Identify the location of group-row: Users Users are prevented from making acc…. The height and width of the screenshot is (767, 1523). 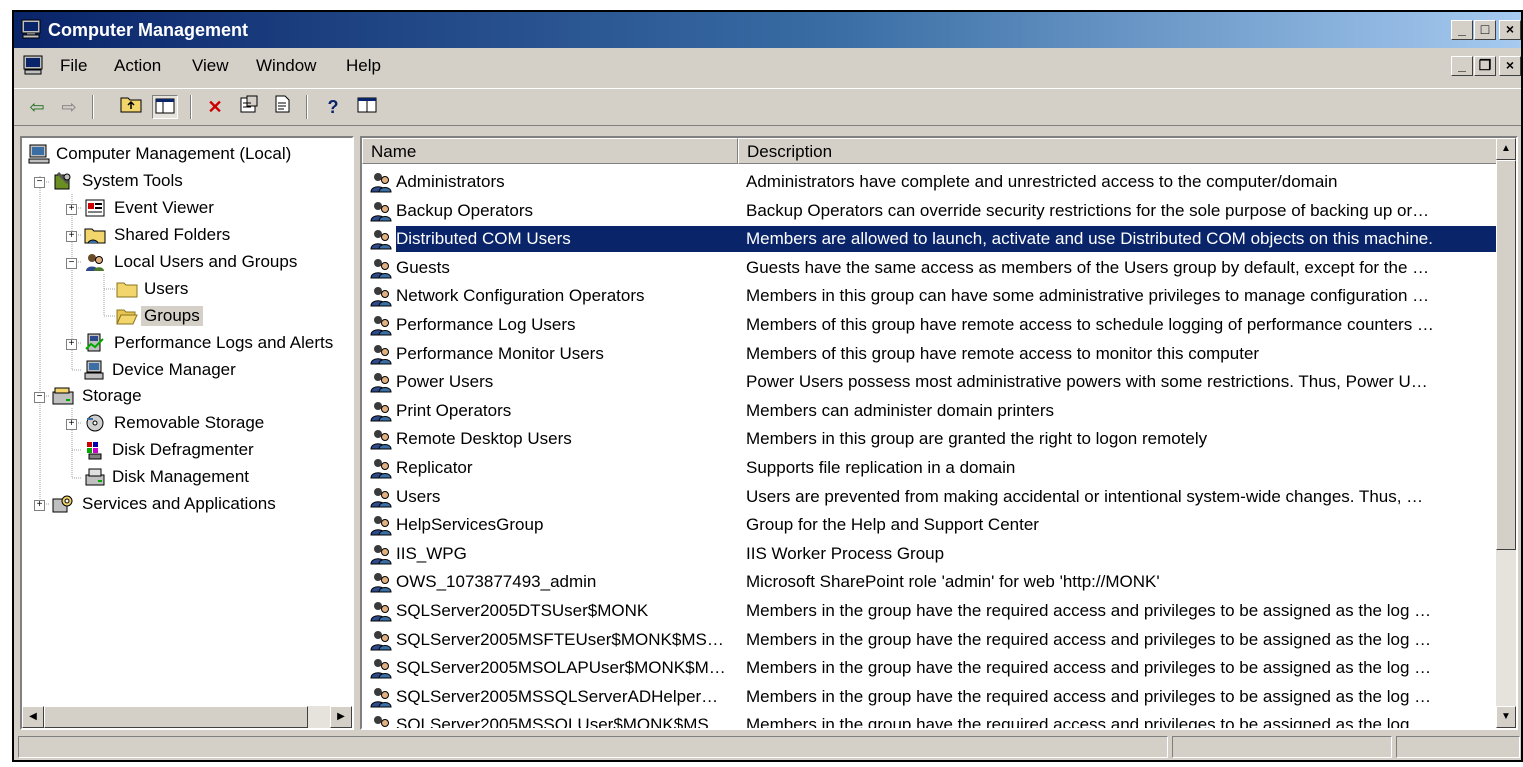
(930, 497).